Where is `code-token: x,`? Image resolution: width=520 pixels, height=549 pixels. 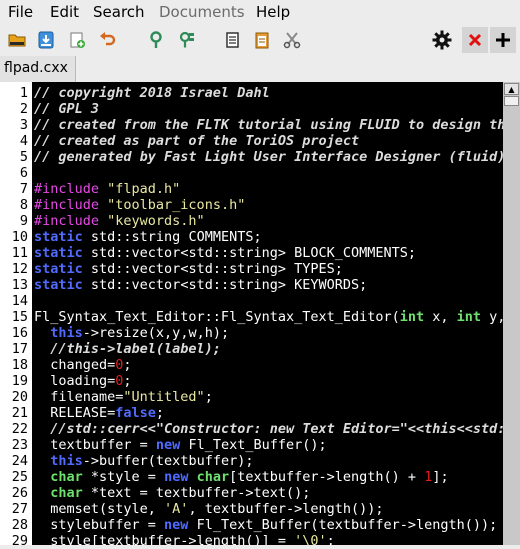 code-token: x, is located at coordinates (440, 317).